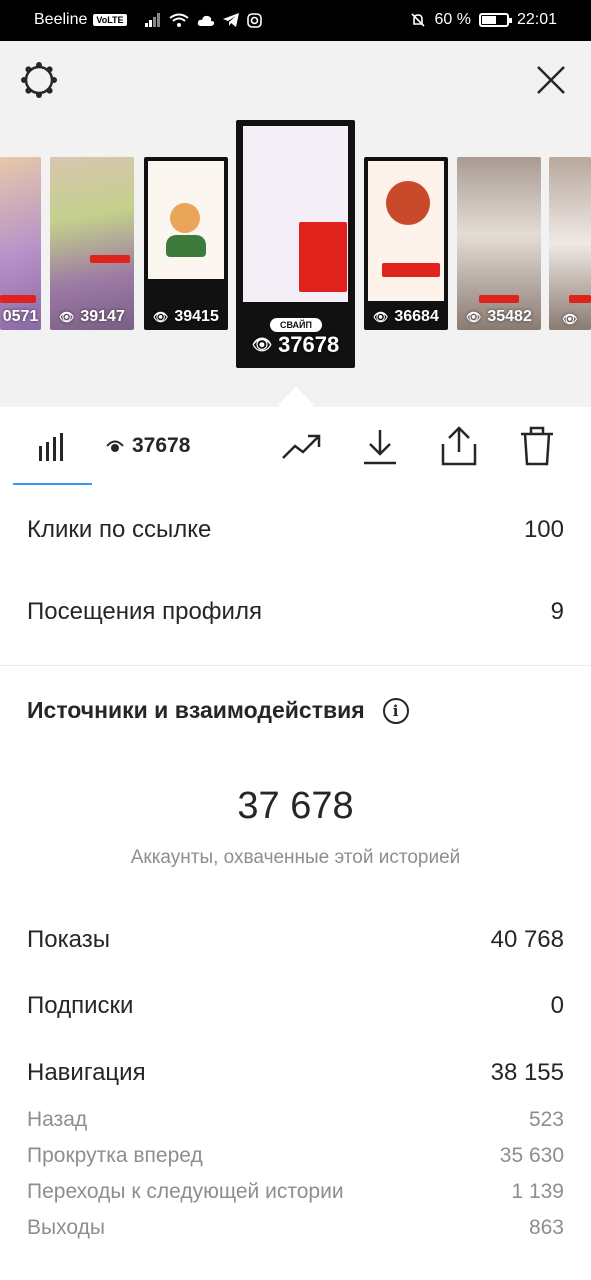  I want to click on story-thumbnail: 👁 36684, so click(406, 243).